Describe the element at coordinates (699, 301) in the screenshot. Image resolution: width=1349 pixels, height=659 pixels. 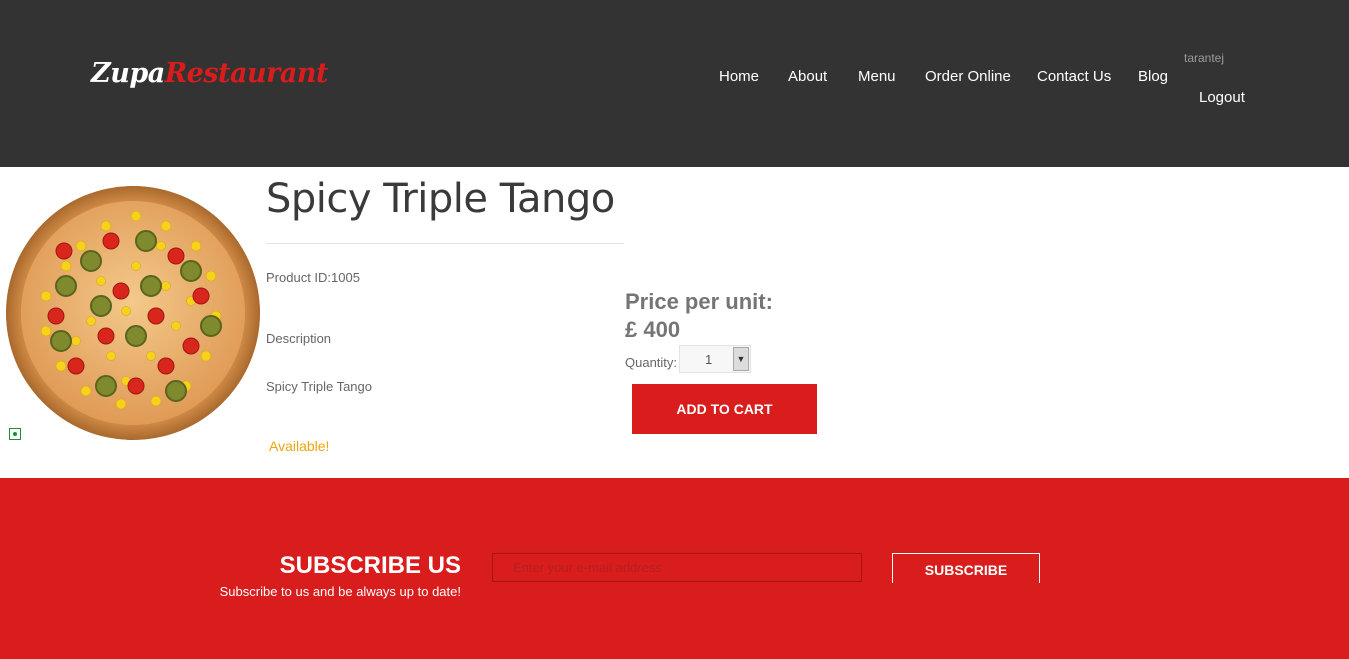
I see `price-label: Price per unit:` at that location.